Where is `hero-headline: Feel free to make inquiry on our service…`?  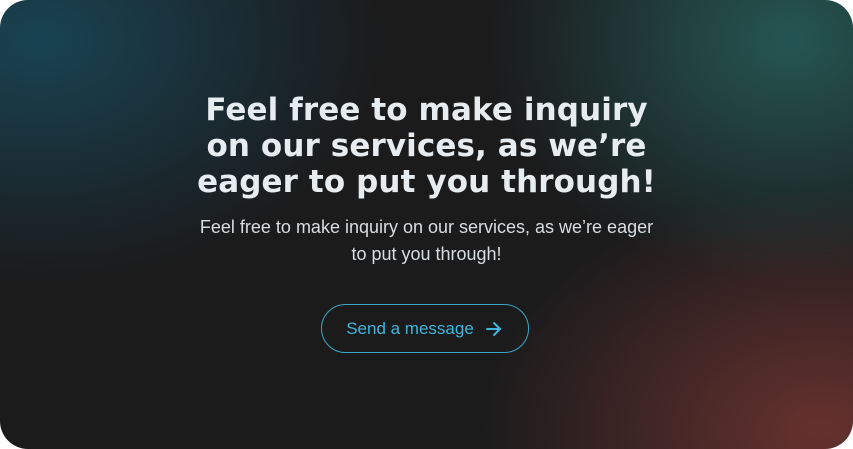 hero-headline: Feel free to make inquiry on our service… is located at coordinates (426, 146).